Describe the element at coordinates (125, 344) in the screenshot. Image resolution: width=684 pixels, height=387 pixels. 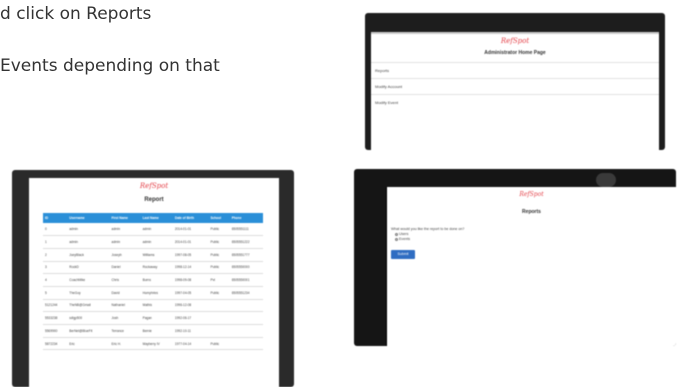
I see `table-cell: Eric H.` at that location.